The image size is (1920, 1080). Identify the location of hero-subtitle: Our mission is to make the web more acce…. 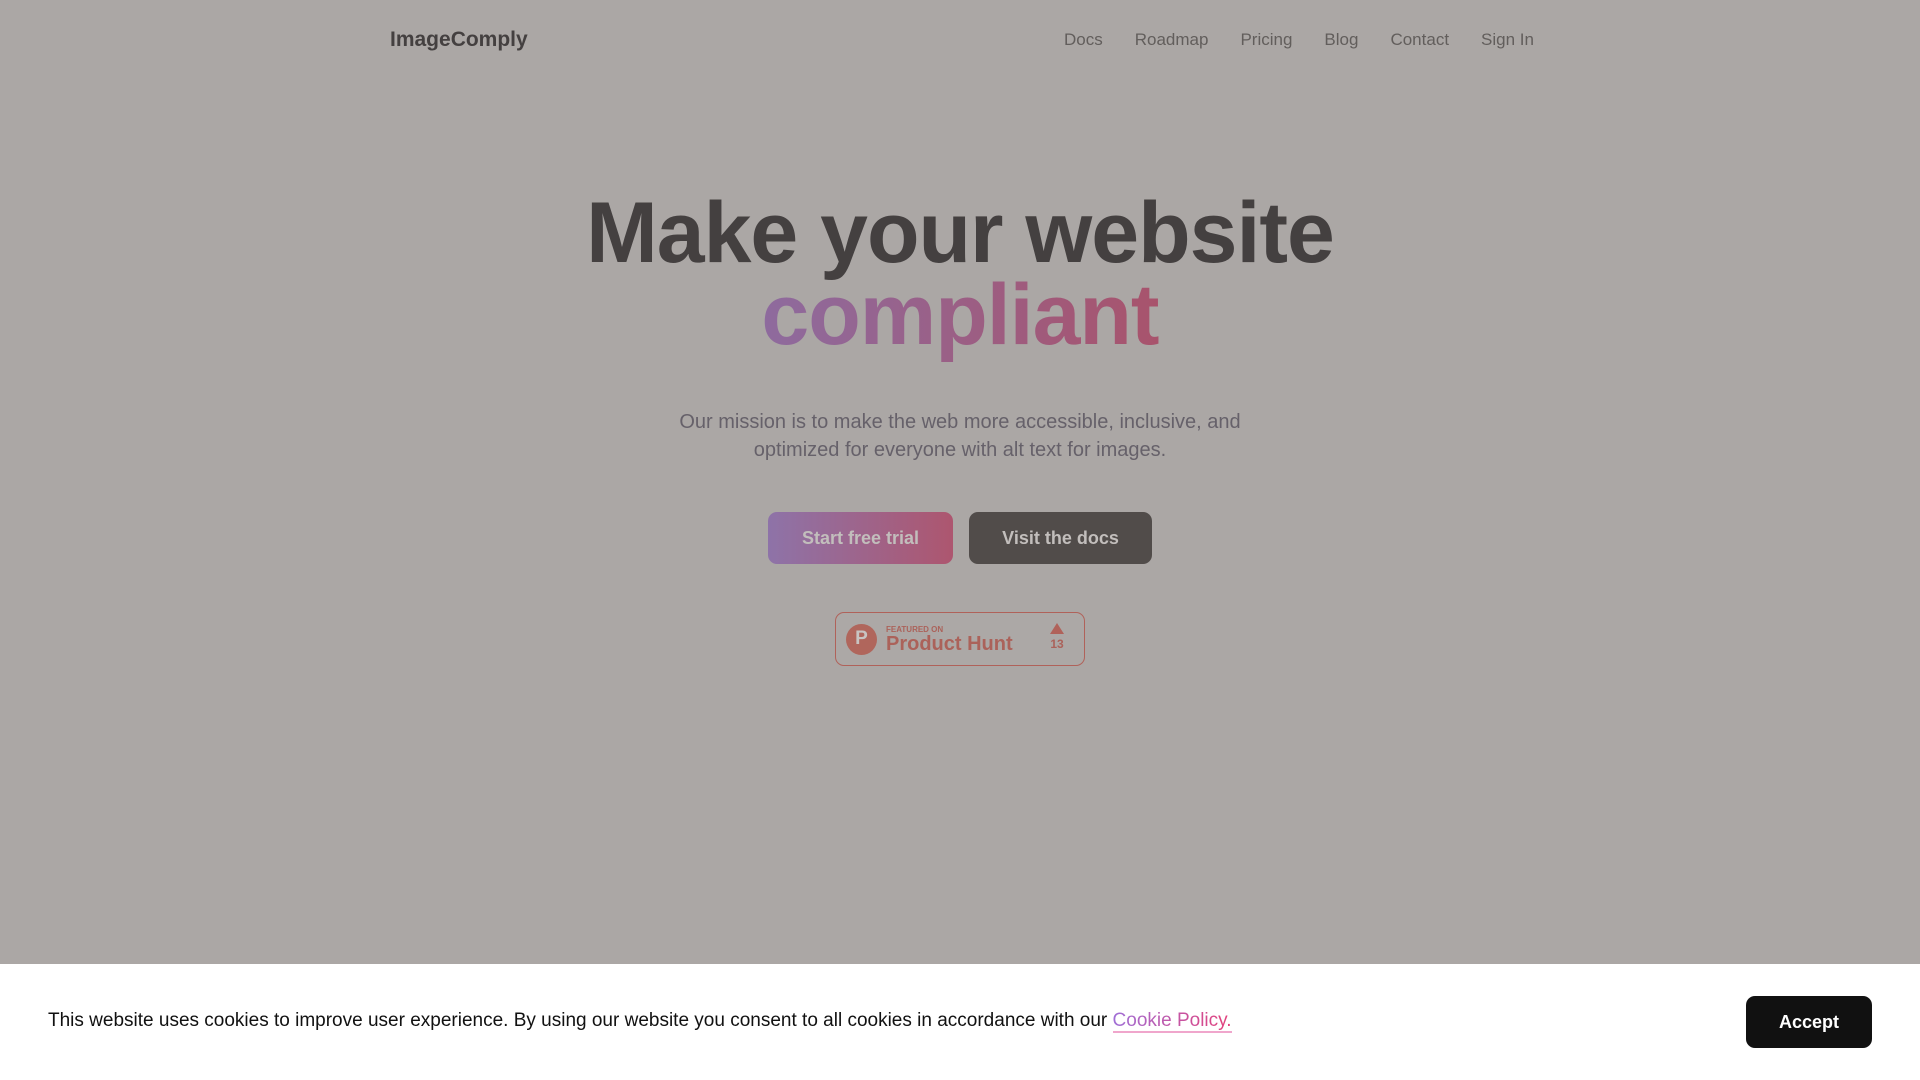
(960, 436).